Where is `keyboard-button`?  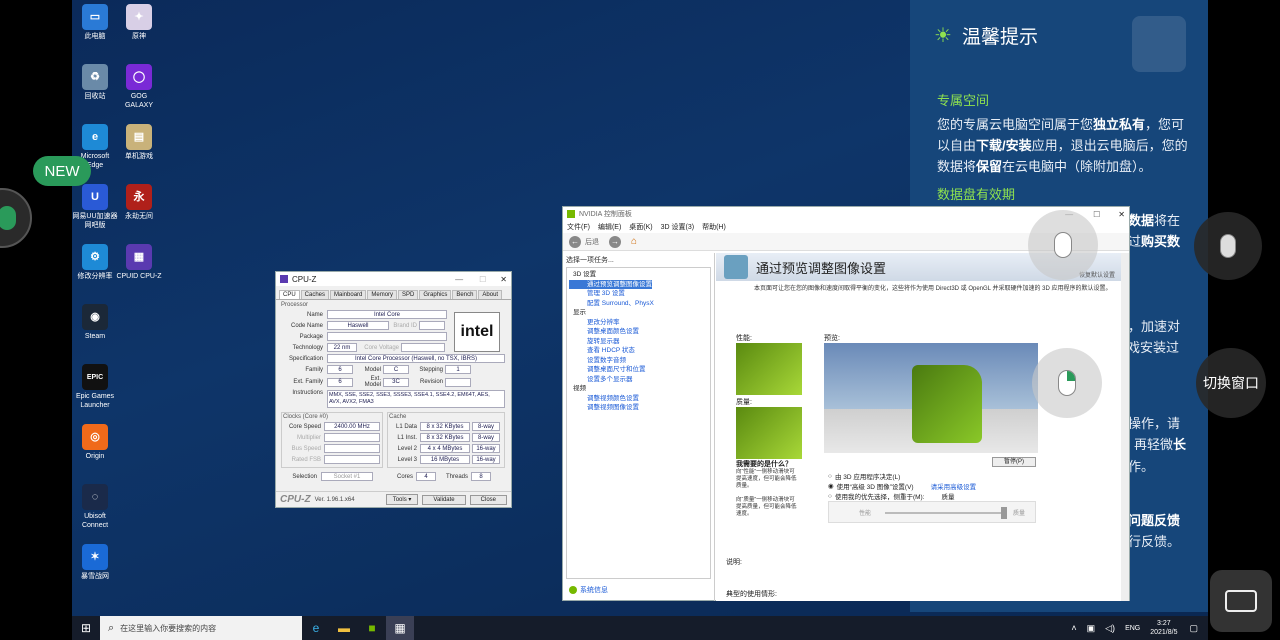 keyboard-button is located at coordinates (1241, 601).